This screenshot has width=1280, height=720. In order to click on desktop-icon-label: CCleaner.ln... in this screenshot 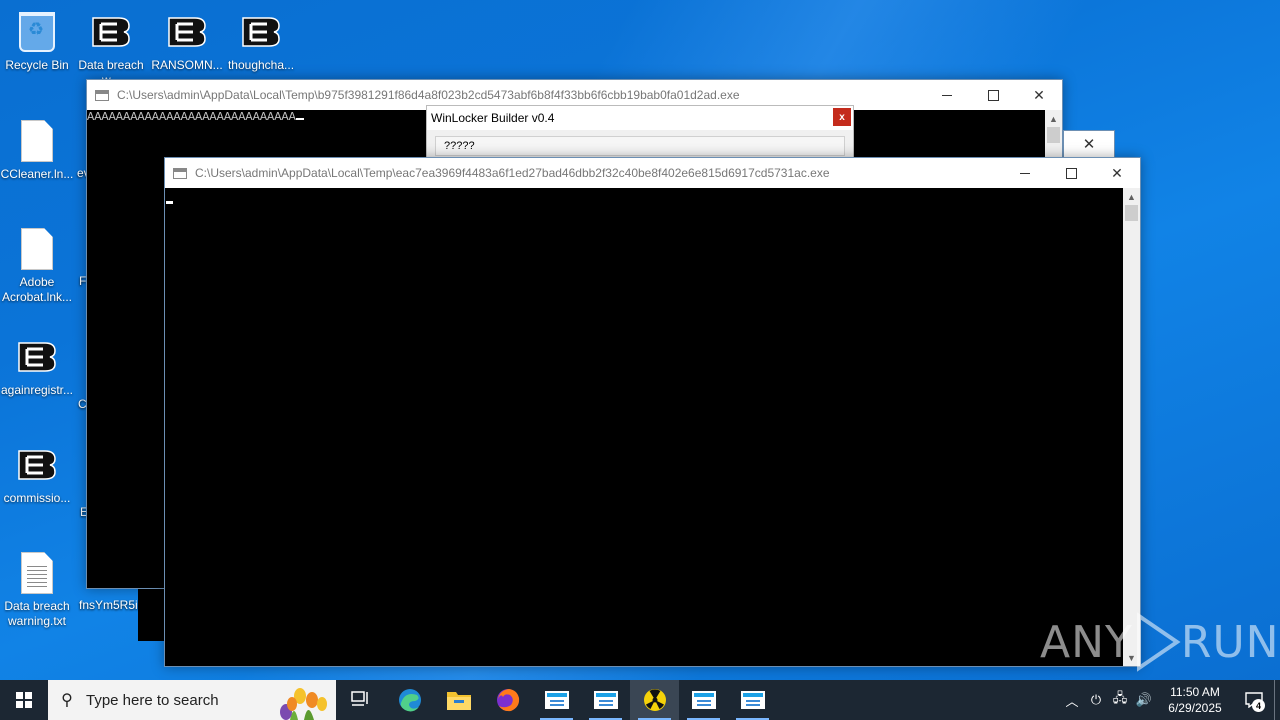, I will do `click(37, 174)`.